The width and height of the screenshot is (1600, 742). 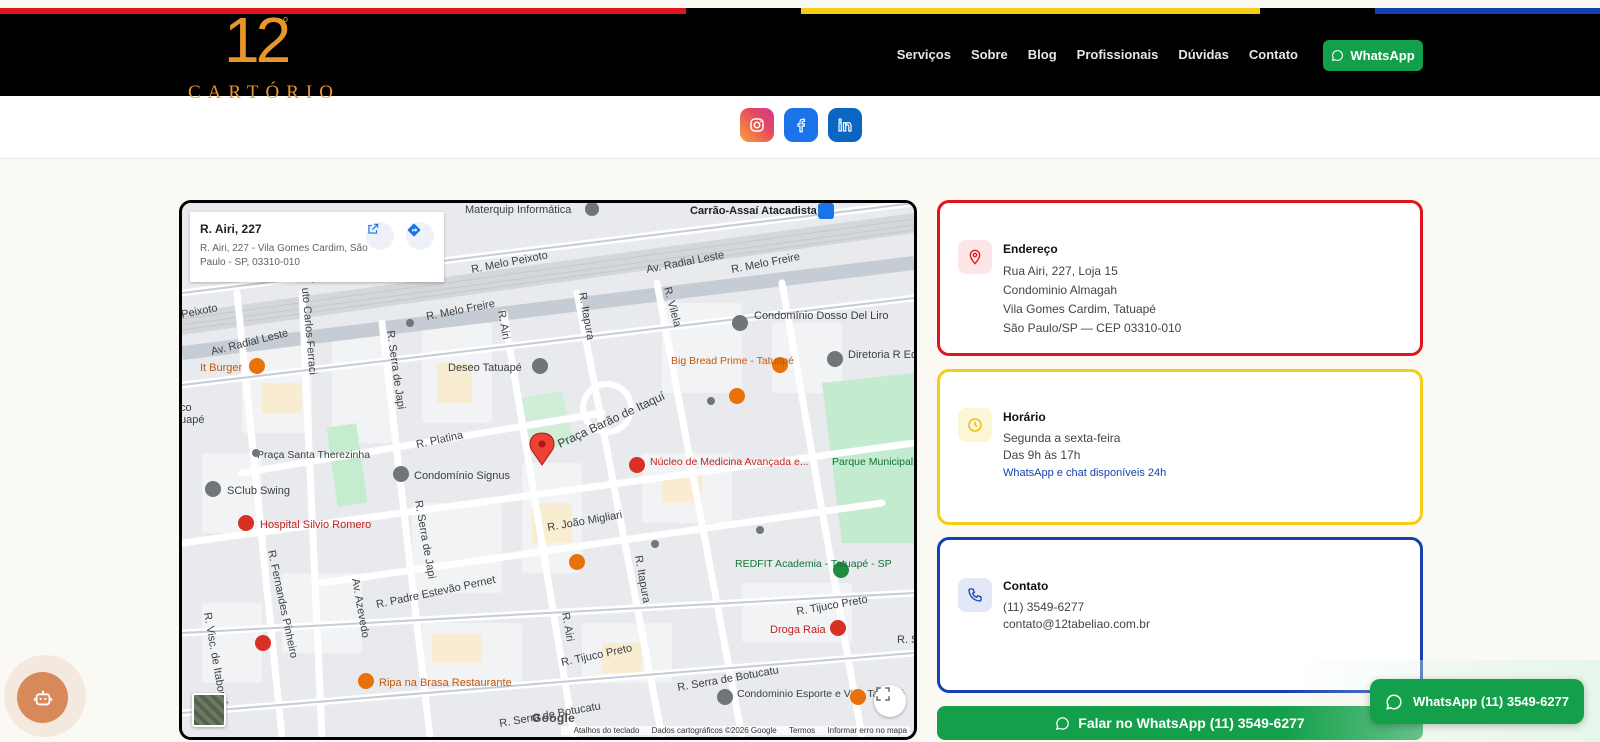 What do you see at coordinates (554, 718) in the screenshot?
I see `google-wordmark: Google` at bounding box center [554, 718].